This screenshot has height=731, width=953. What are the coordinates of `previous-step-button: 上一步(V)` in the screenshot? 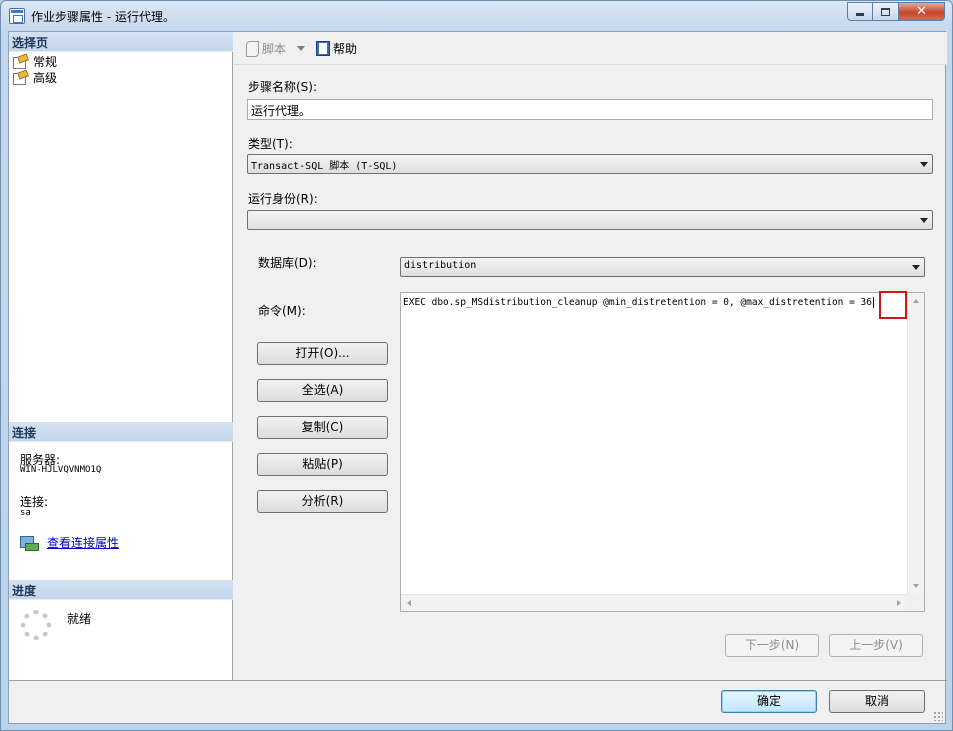 It's located at (876, 645).